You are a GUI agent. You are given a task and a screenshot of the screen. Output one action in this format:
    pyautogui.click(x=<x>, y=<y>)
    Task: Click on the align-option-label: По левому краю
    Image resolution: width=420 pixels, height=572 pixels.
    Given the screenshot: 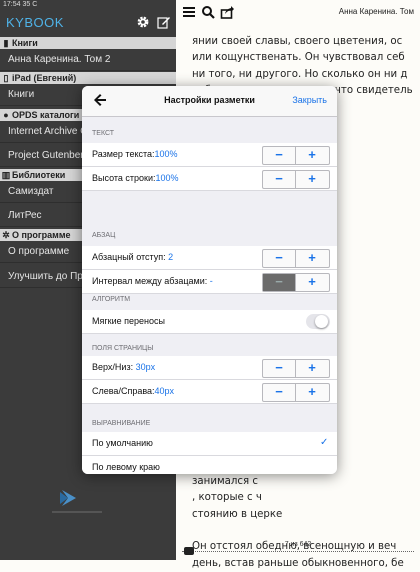 What is the action you would take?
    pyautogui.click(x=126, y=467)
    